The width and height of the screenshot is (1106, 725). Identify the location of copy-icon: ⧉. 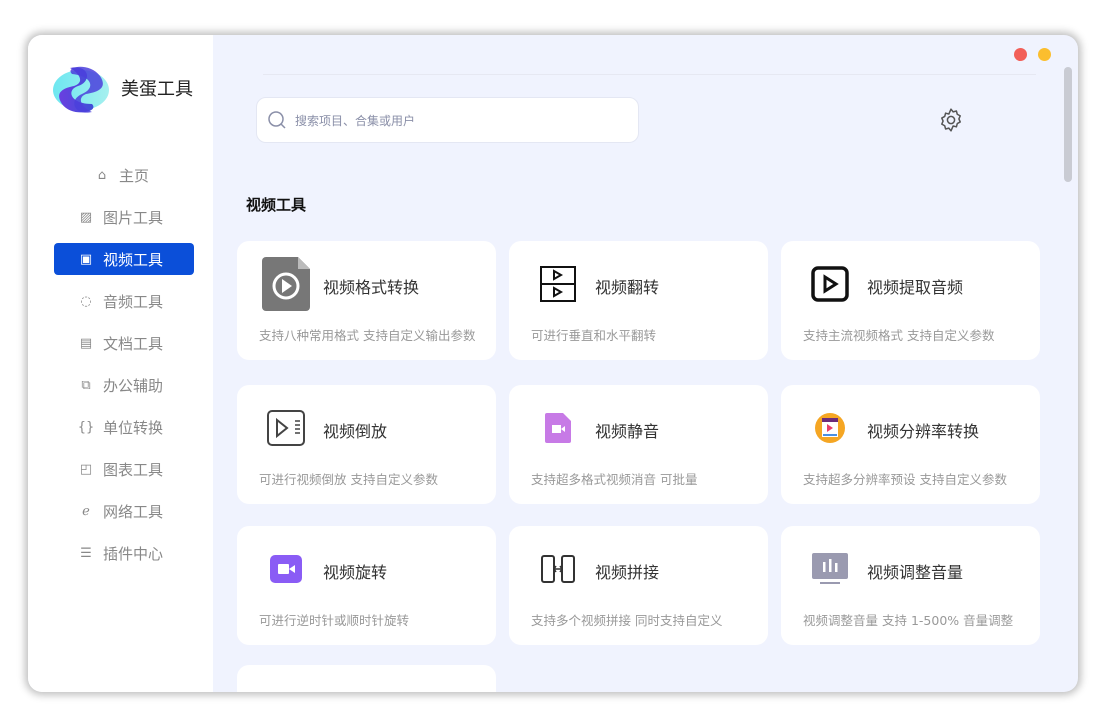
(86, 385).